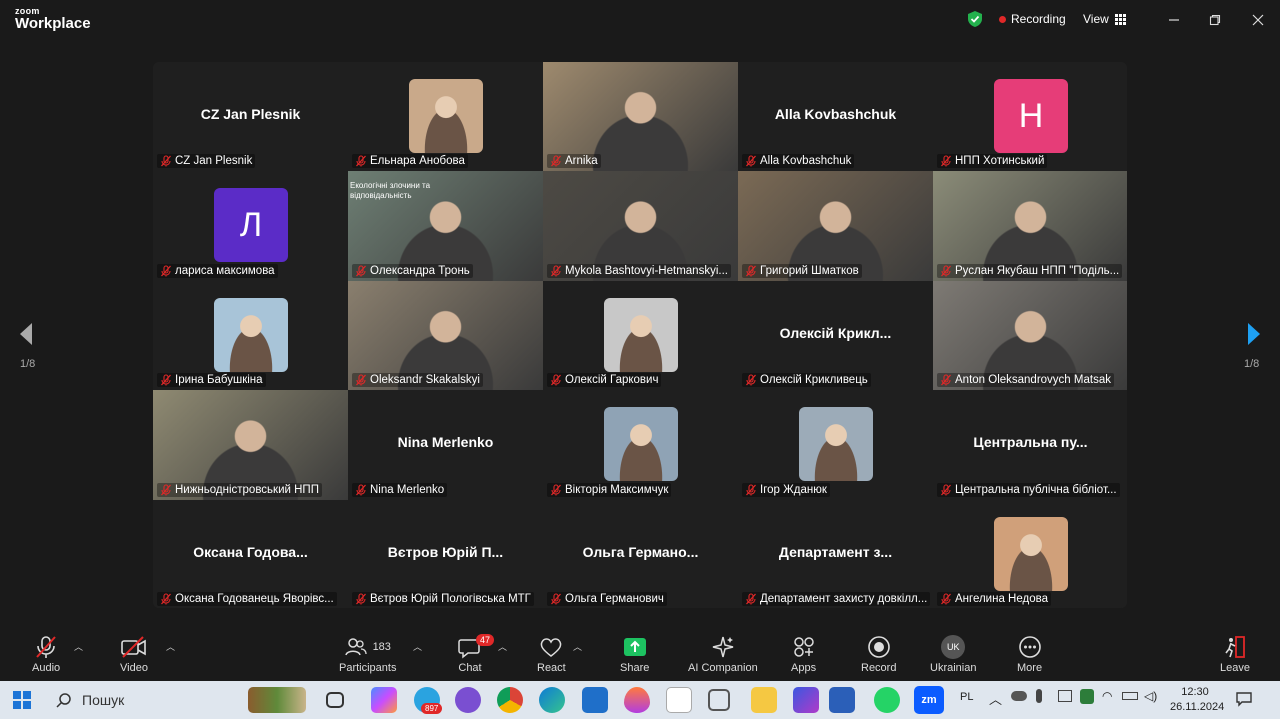 This screenshot has height=719, width=1280. Describe the element at coordinates (595, 700) in the screenshot. I see `mail-icon` at that location.